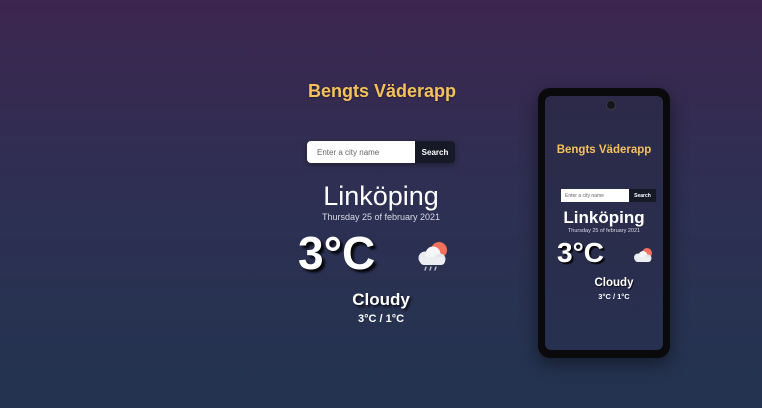  What do you see at coordinates (595, 195) in the screenshot?
I see `phone-search-input` at bounding box center [595, 195].